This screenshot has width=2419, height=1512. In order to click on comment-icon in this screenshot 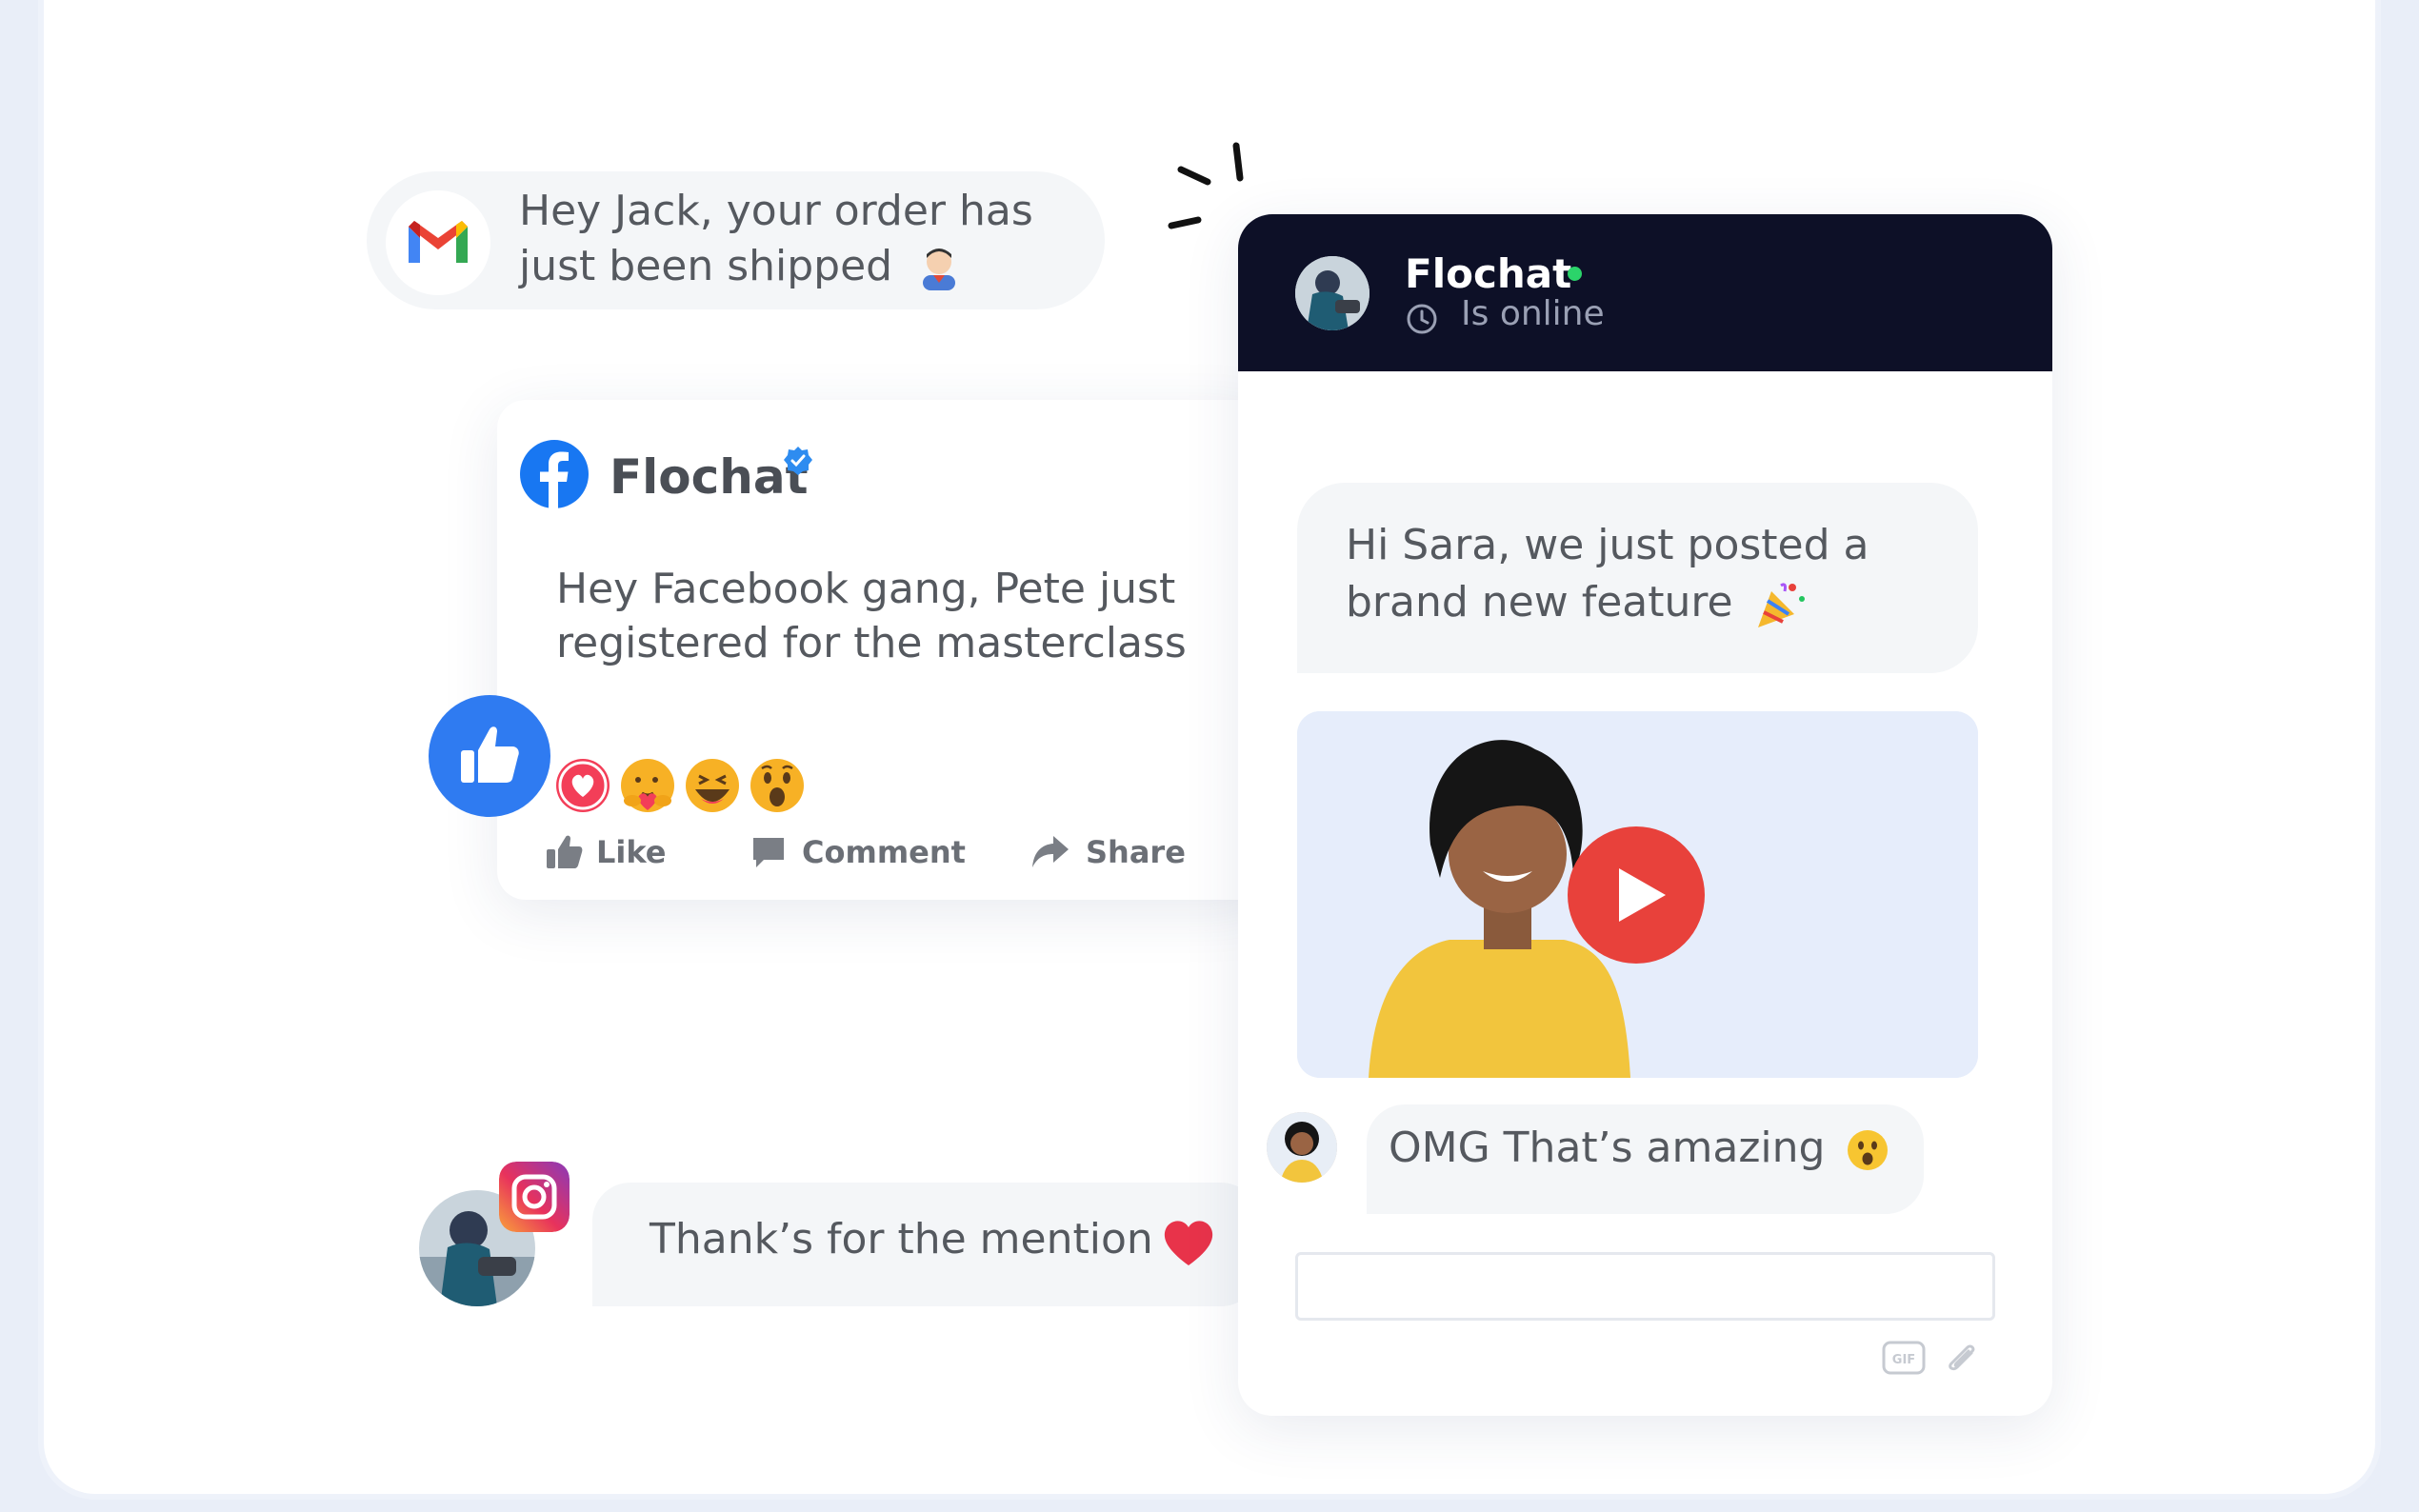, I will do `click(768, 852)`.